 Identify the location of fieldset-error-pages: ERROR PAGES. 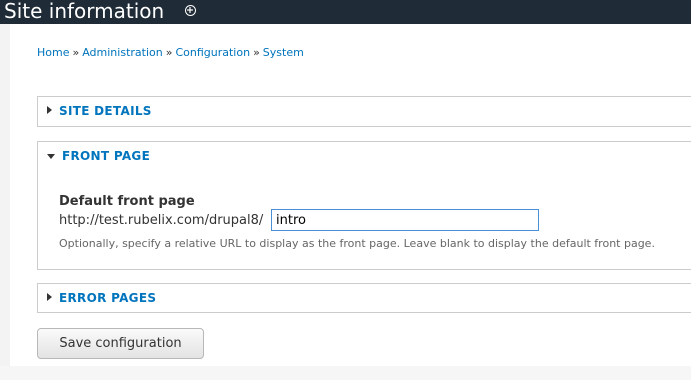
(364, 298).